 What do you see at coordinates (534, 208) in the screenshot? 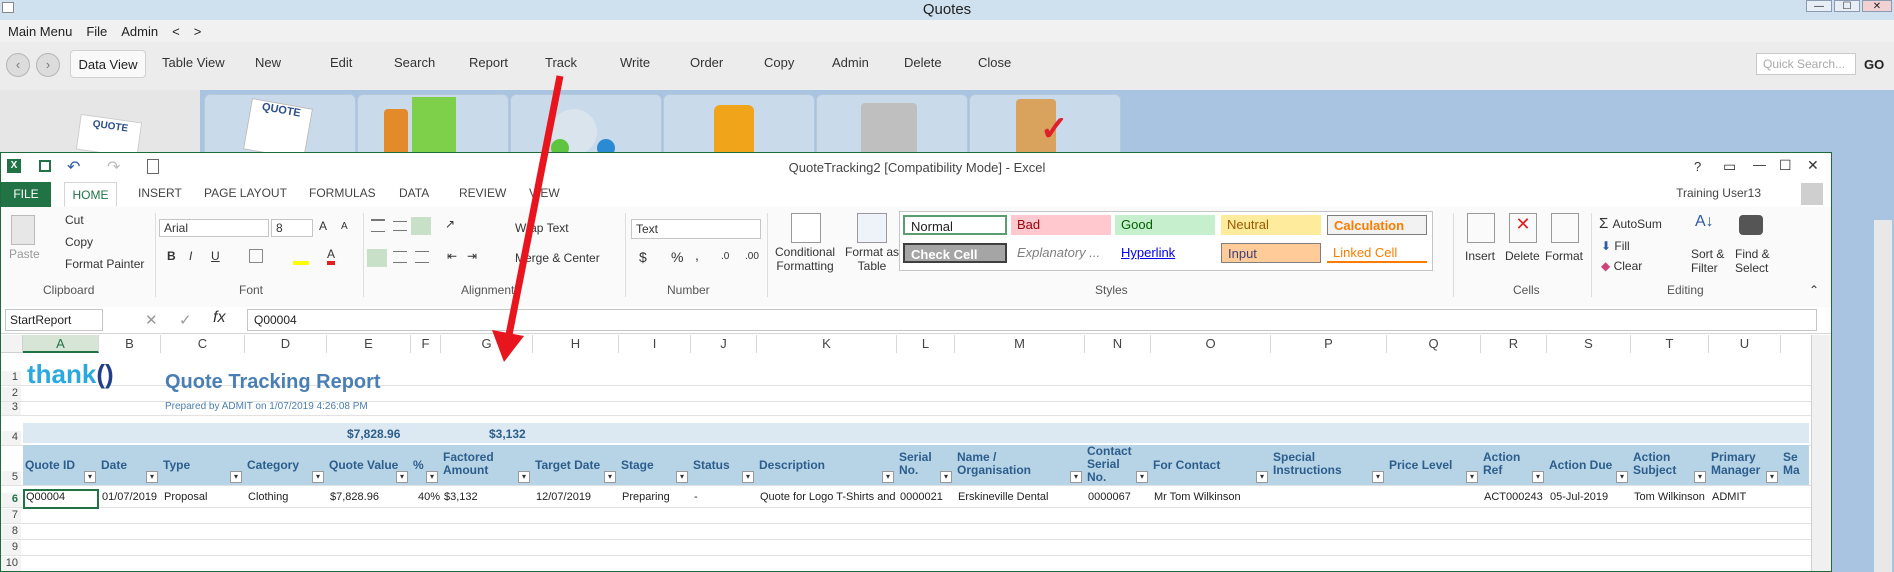
I see `arrow-shaft` at bounding box center [534, 208].